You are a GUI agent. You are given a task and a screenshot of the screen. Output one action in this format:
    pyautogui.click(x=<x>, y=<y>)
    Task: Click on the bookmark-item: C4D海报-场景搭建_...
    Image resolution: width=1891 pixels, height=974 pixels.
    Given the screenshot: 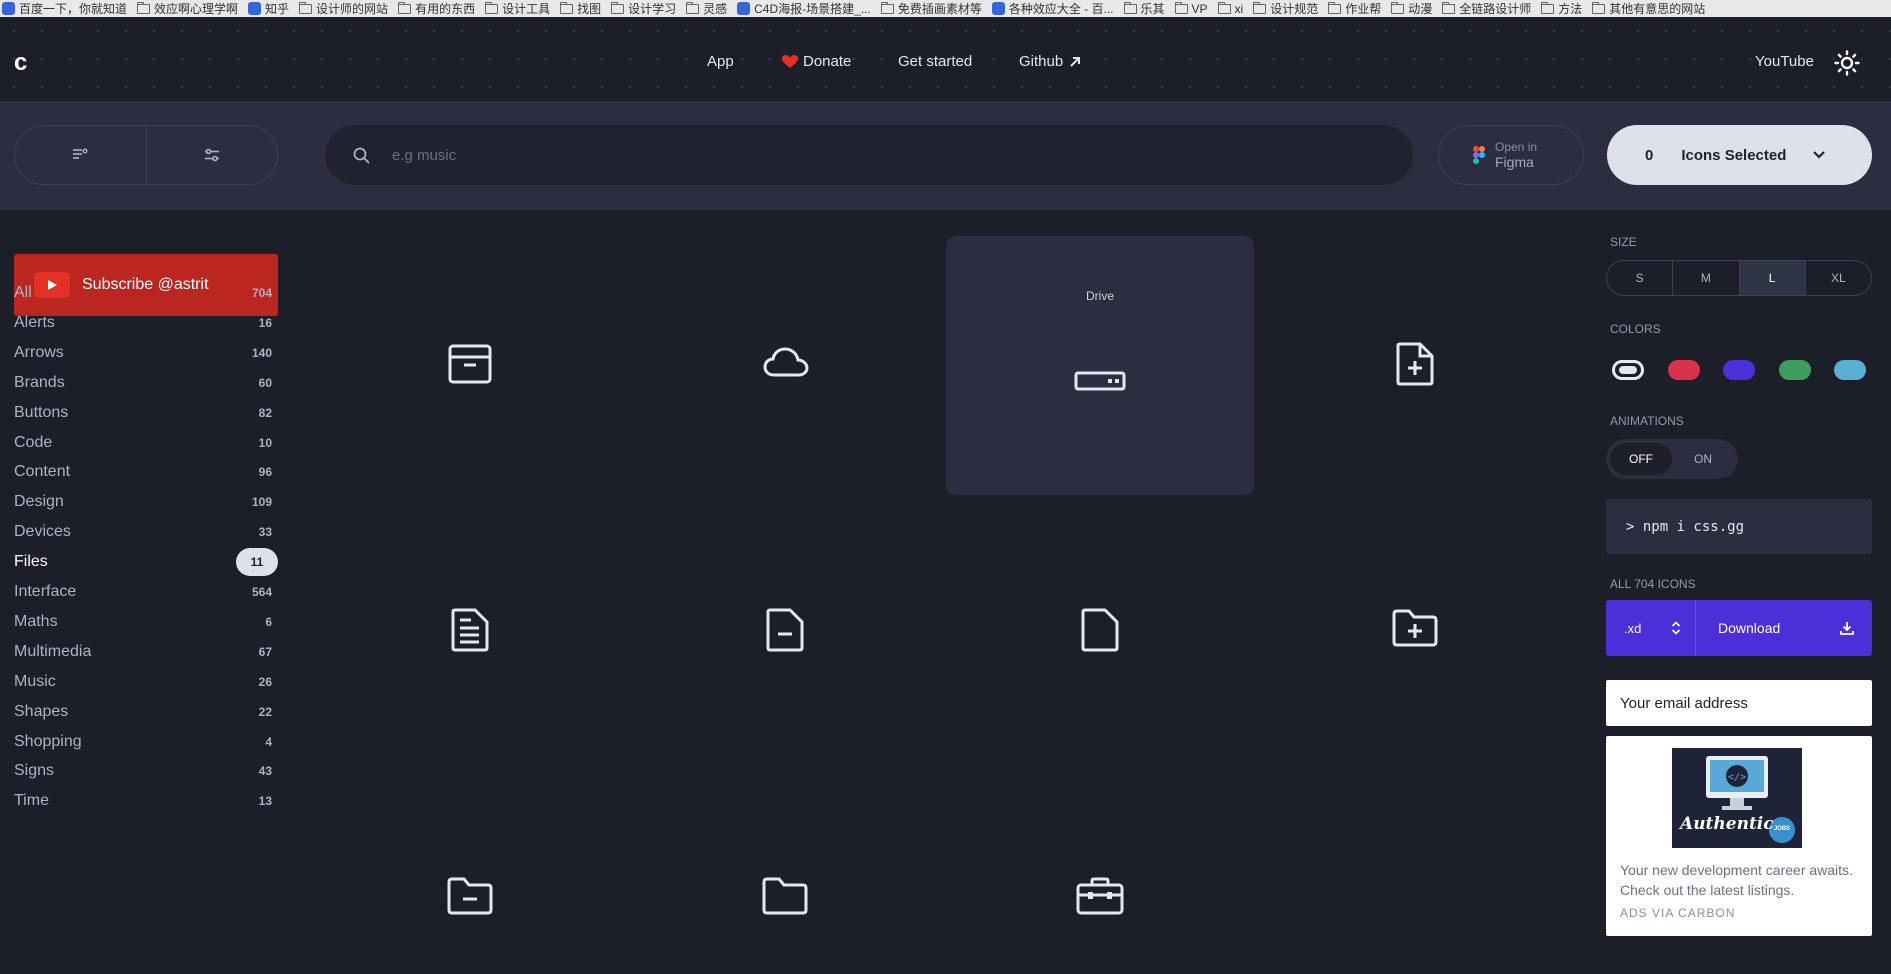 What is the action you would take?
    pyautogui.click(x=804, y=8)
    